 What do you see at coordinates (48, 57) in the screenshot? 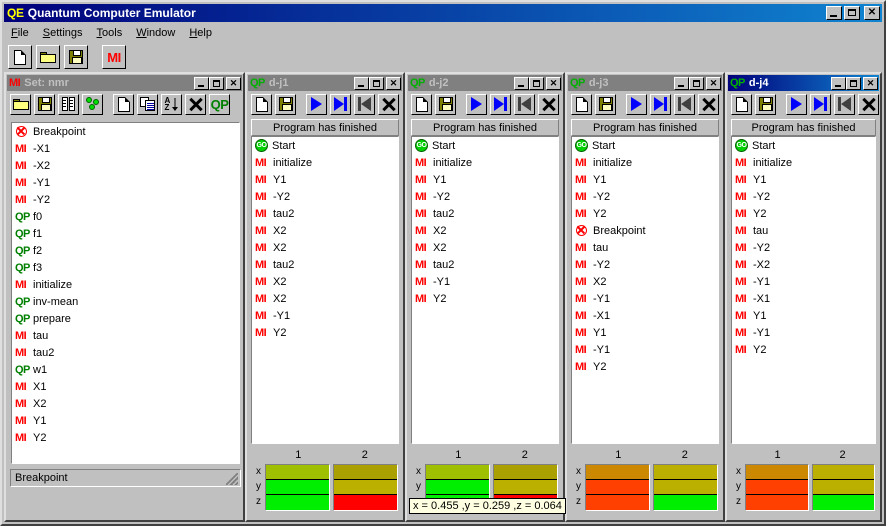
I see `open-file-button` at bounding box center [48, 57].